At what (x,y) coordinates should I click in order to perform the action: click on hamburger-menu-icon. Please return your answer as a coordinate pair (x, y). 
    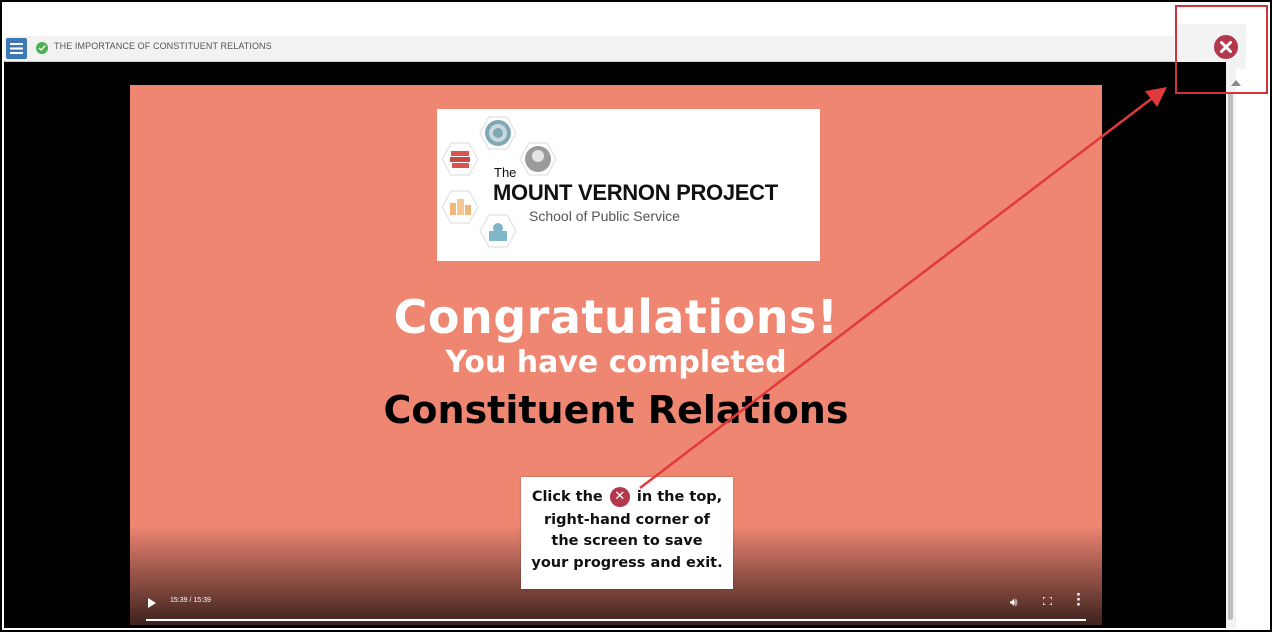
    Looking at the image, I should click on (16, 48).